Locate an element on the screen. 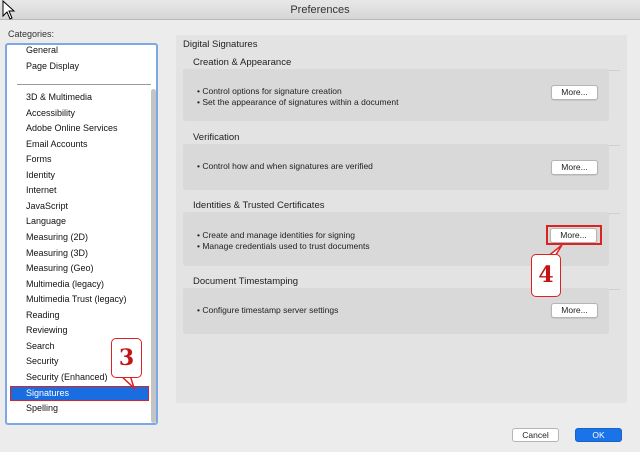 The image size is (640, 452). category-measuring-geo: Measuring (Geo) is located at coordinates (60, 268).